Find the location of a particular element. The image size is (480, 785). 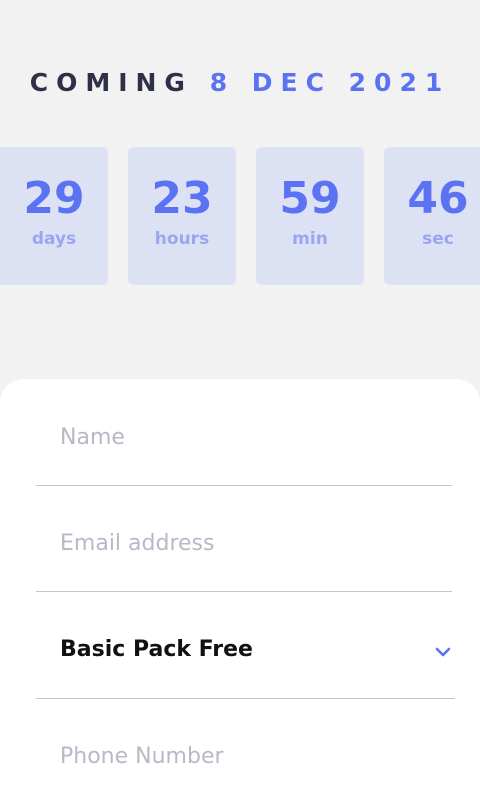

countdown-days-label: days is located at coordinates (54, 239).